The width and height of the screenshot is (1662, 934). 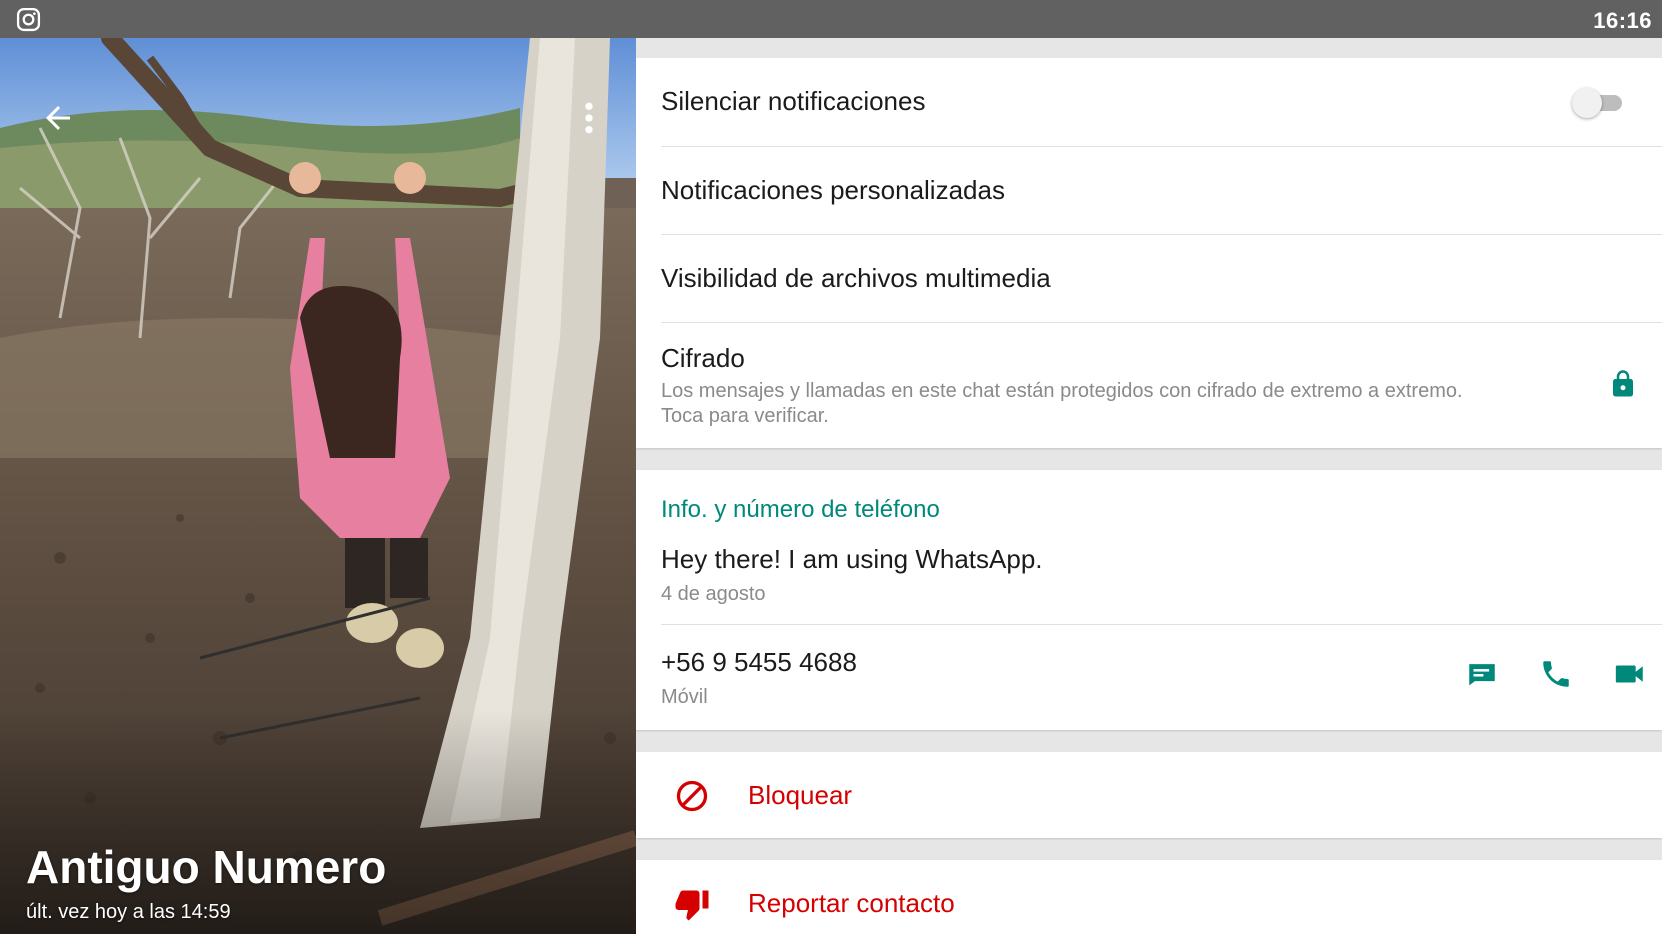 What do you see at coordinates (206, 867) in the screenshot?
I see `contact-name: Antiguo Numero` at bounding box center [206, 867].